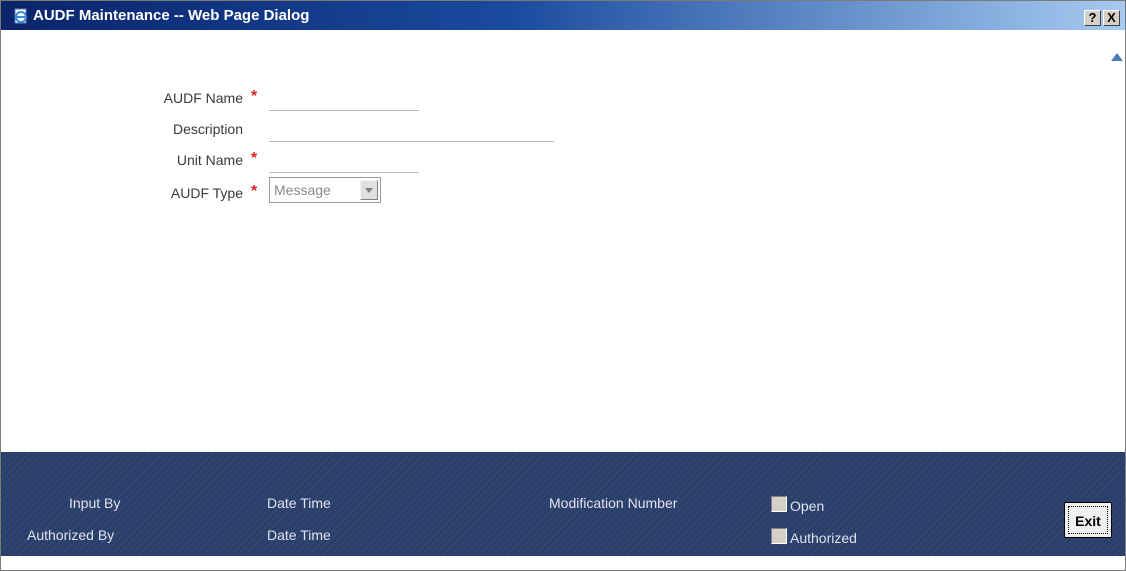 This screenshot has width=1126, height=571. I want to click on authorized-label: Authorized, so click(823, 538).